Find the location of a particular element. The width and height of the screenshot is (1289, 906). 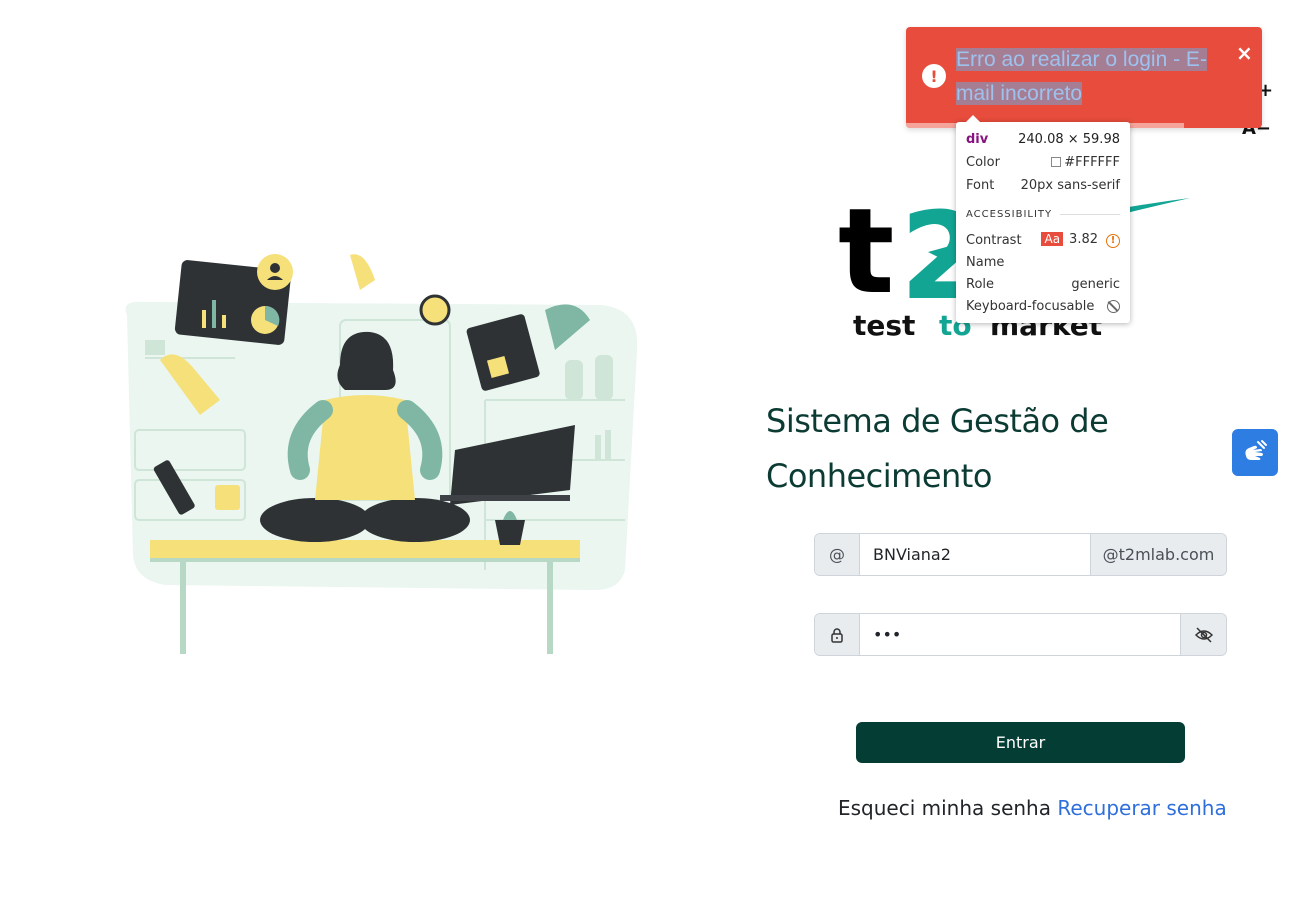

page-title: Sistema de Gestão de Conhecimento is located at coordinates (937, 448).